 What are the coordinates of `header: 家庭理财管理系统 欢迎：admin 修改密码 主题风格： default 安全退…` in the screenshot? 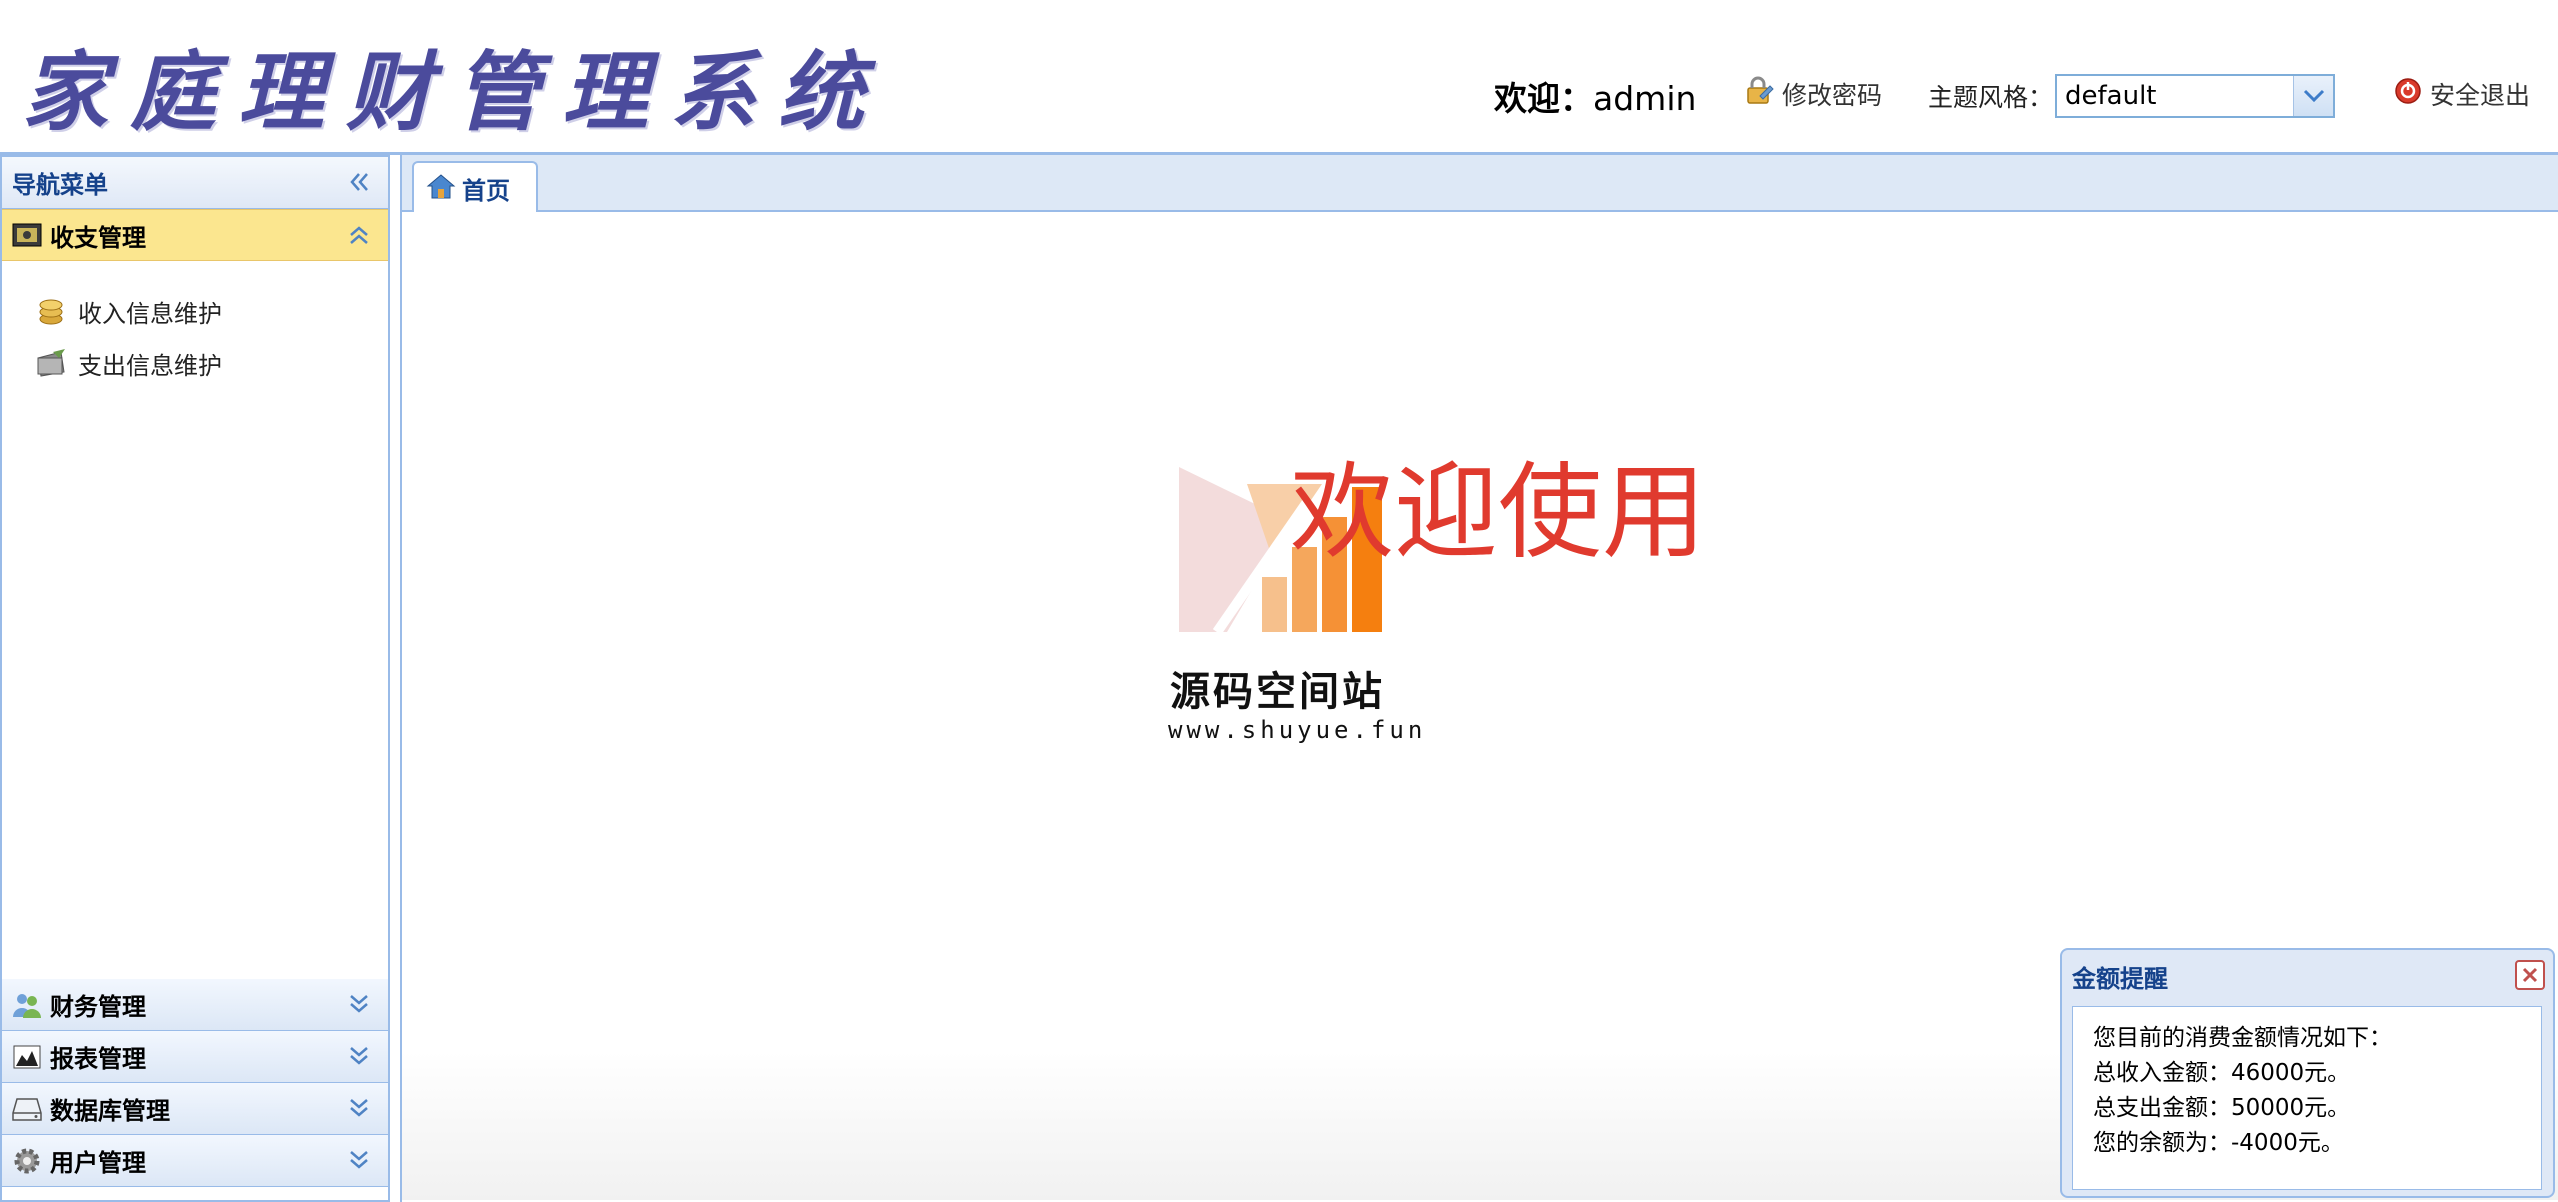 It's located at (1279, 77).